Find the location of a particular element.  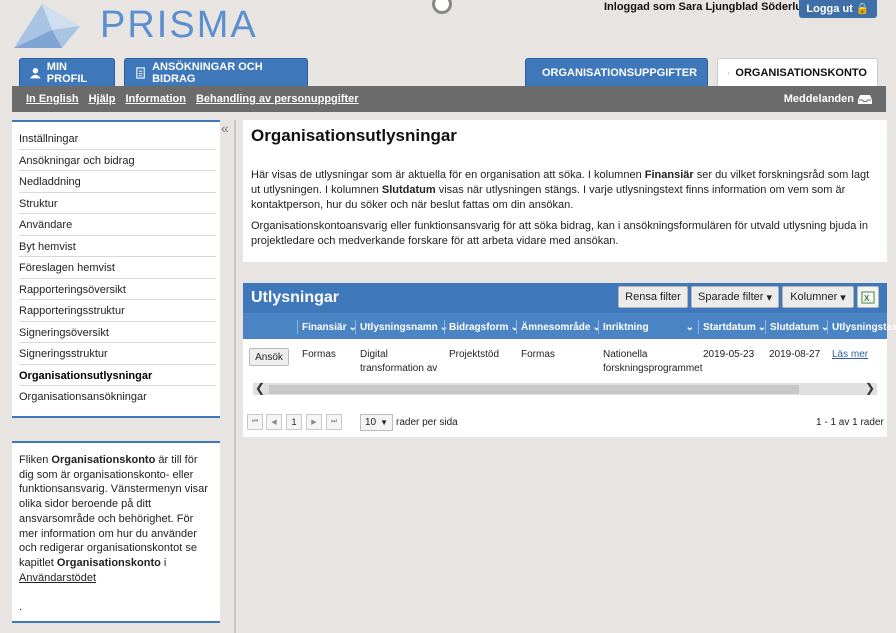

horizontal-scrollbar: ❮ ❯ is located at coordinates (565, 388).